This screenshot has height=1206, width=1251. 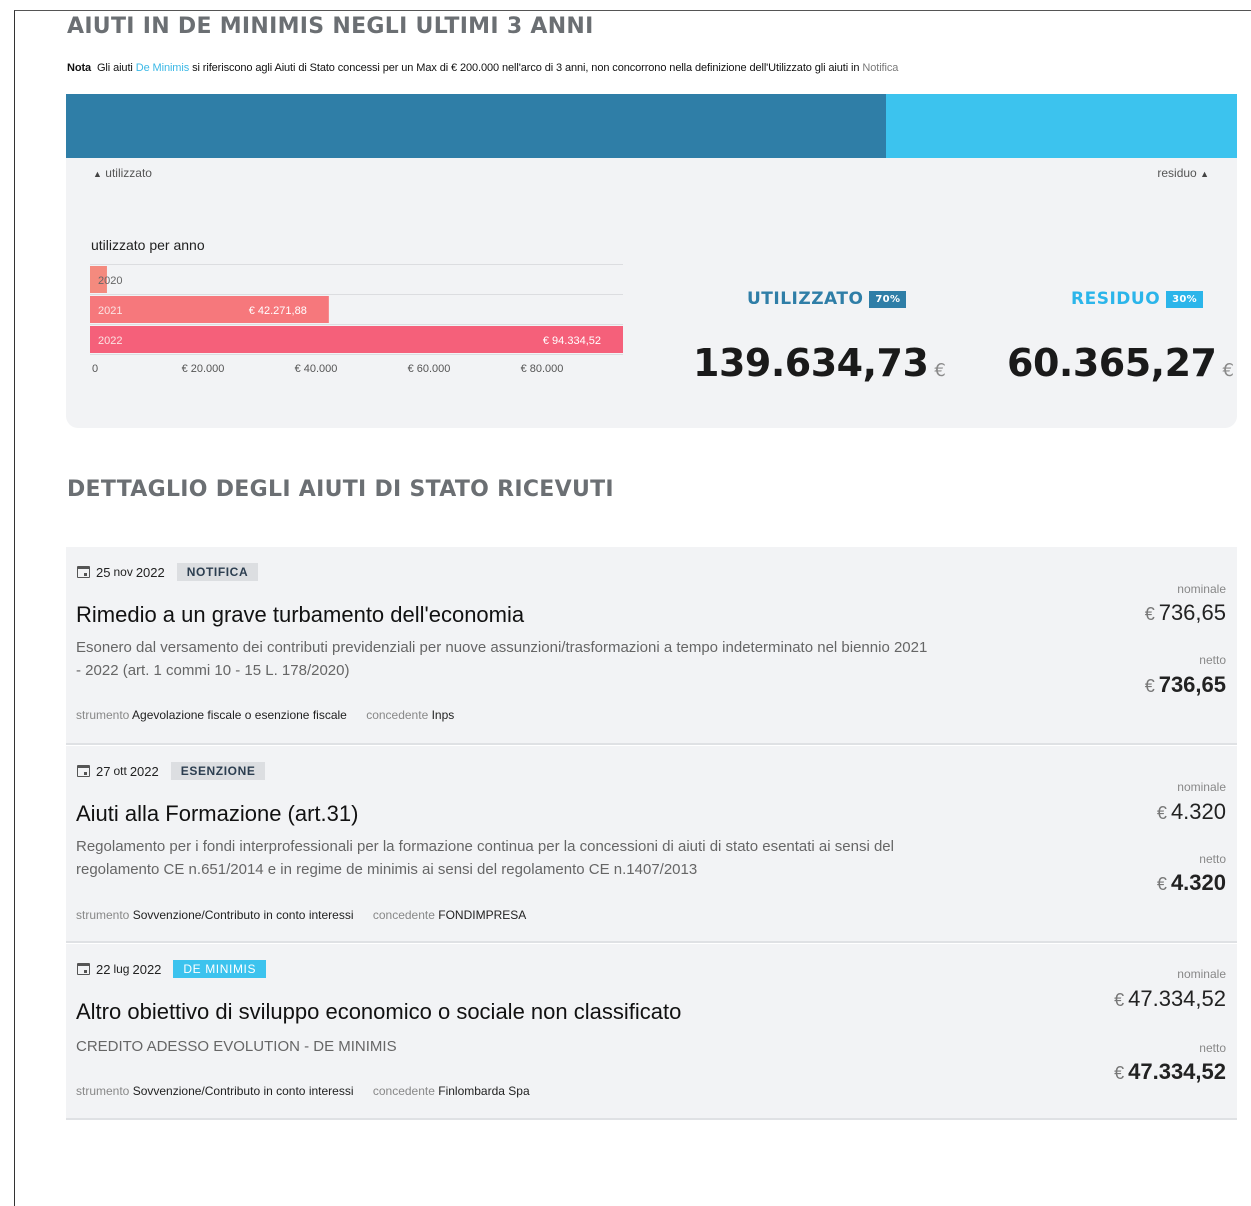 I want to click on aid-type-badge: ESENZIONE, so click(x=218, y=771).